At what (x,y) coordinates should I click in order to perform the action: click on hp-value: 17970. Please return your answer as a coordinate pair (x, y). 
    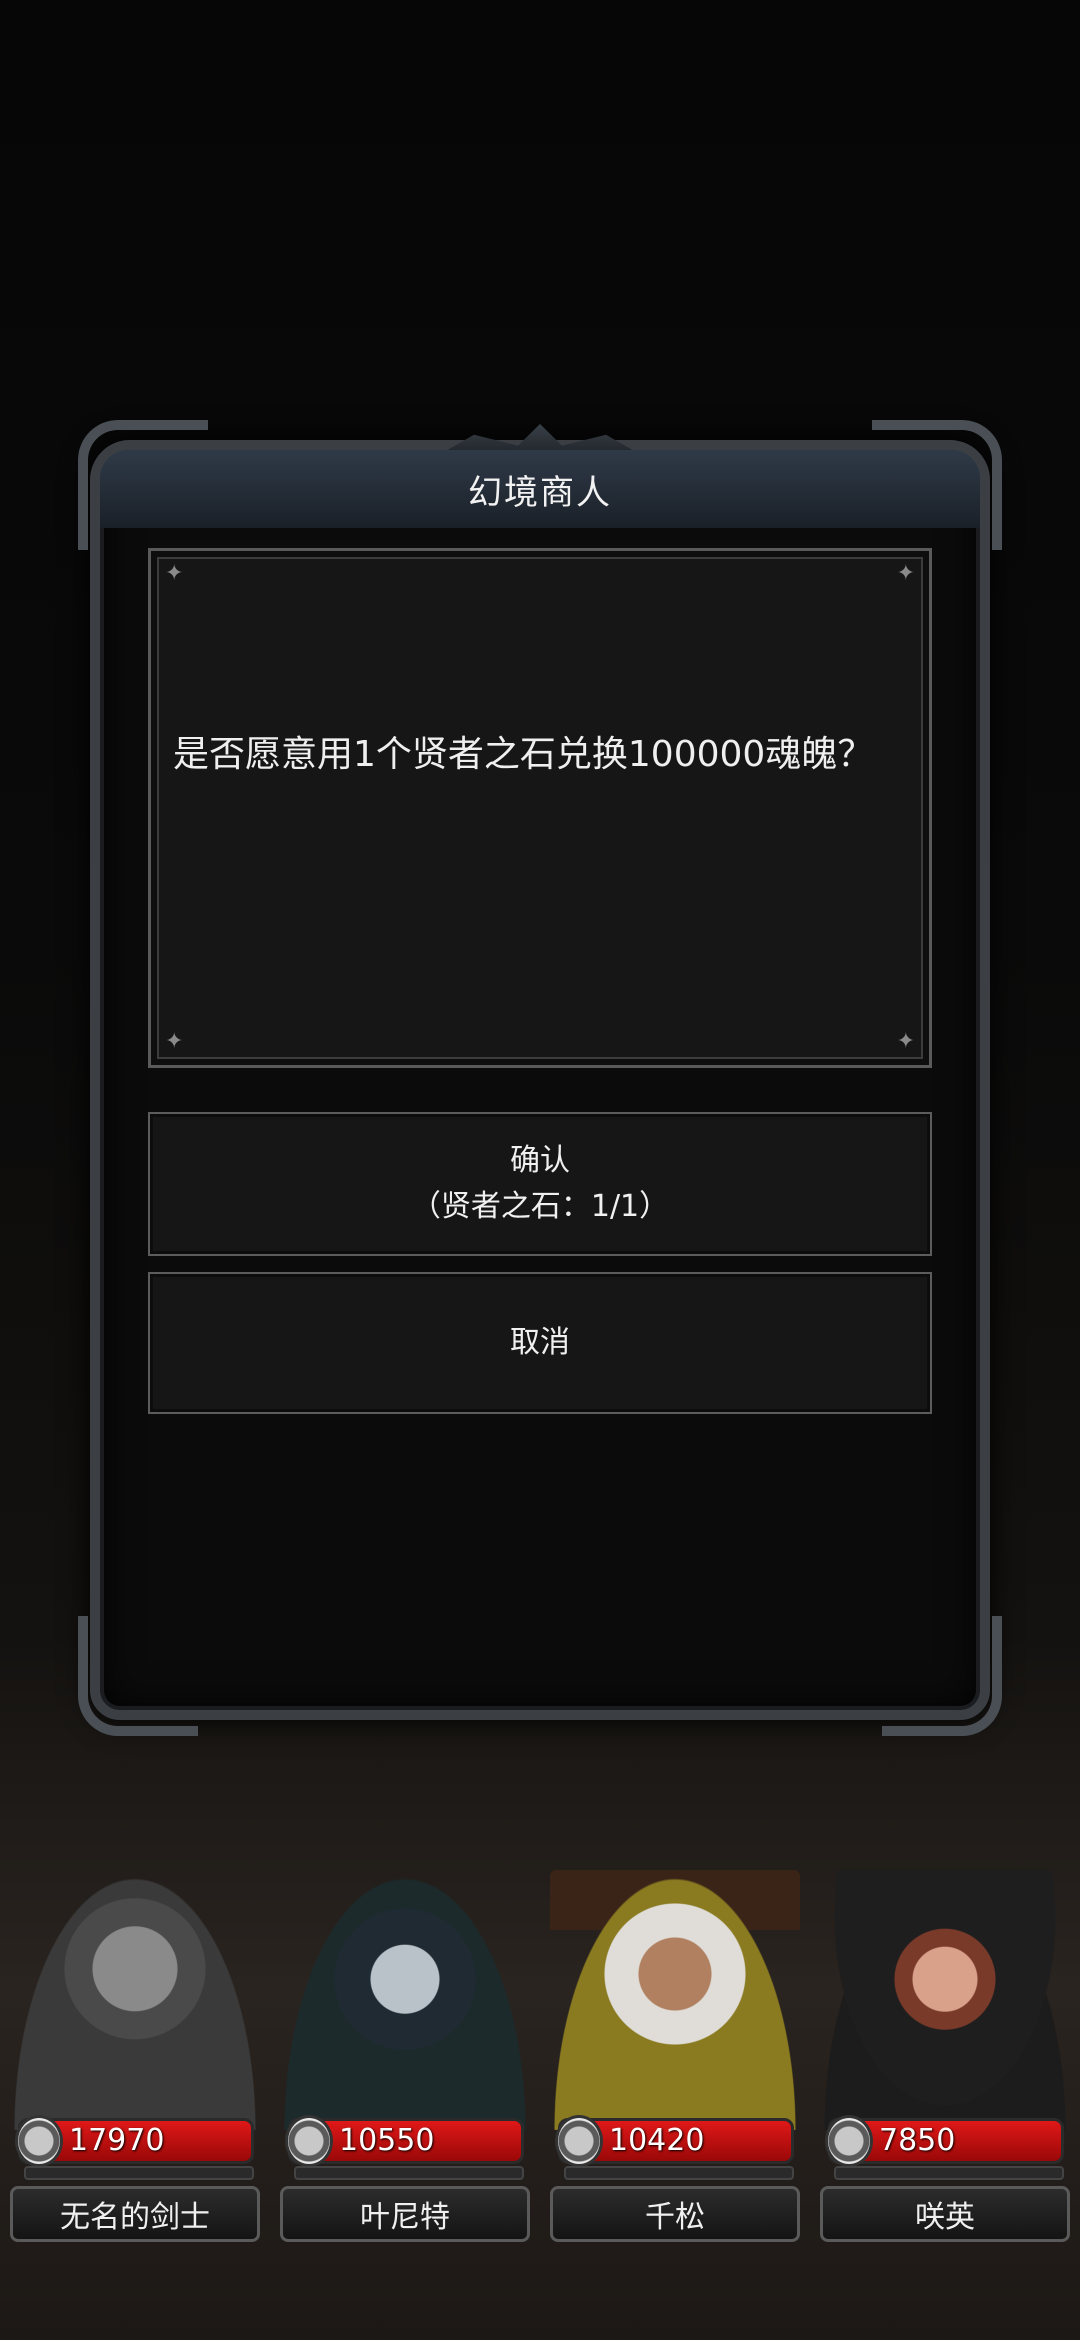
    Looking at the image, I should click on (117, 2140).